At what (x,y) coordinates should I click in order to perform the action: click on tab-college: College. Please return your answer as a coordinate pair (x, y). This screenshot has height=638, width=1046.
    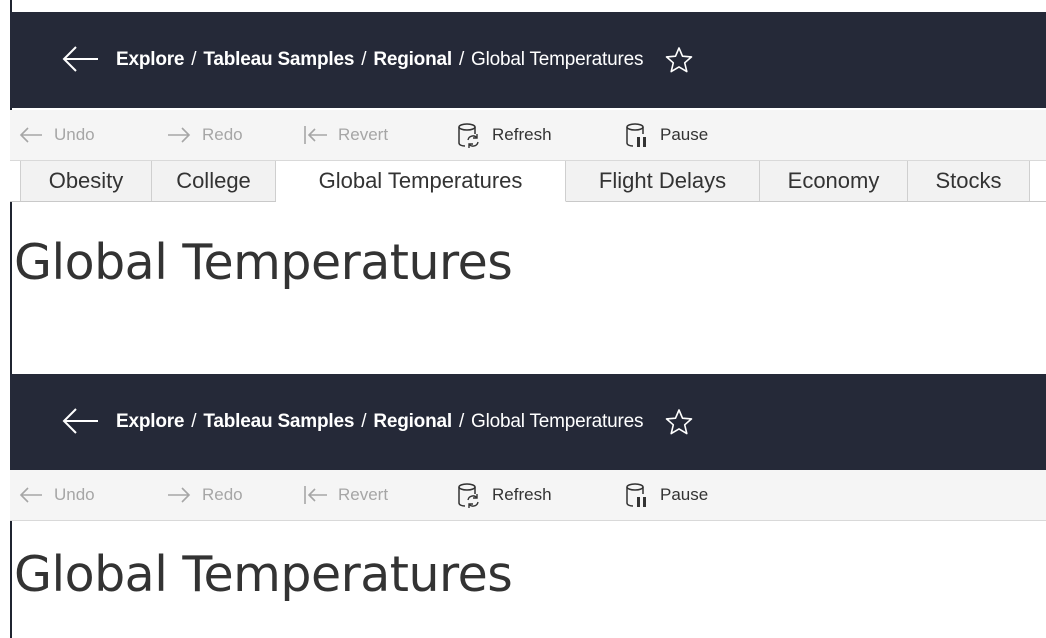
    Looking at the image, I should click on (214, 181).